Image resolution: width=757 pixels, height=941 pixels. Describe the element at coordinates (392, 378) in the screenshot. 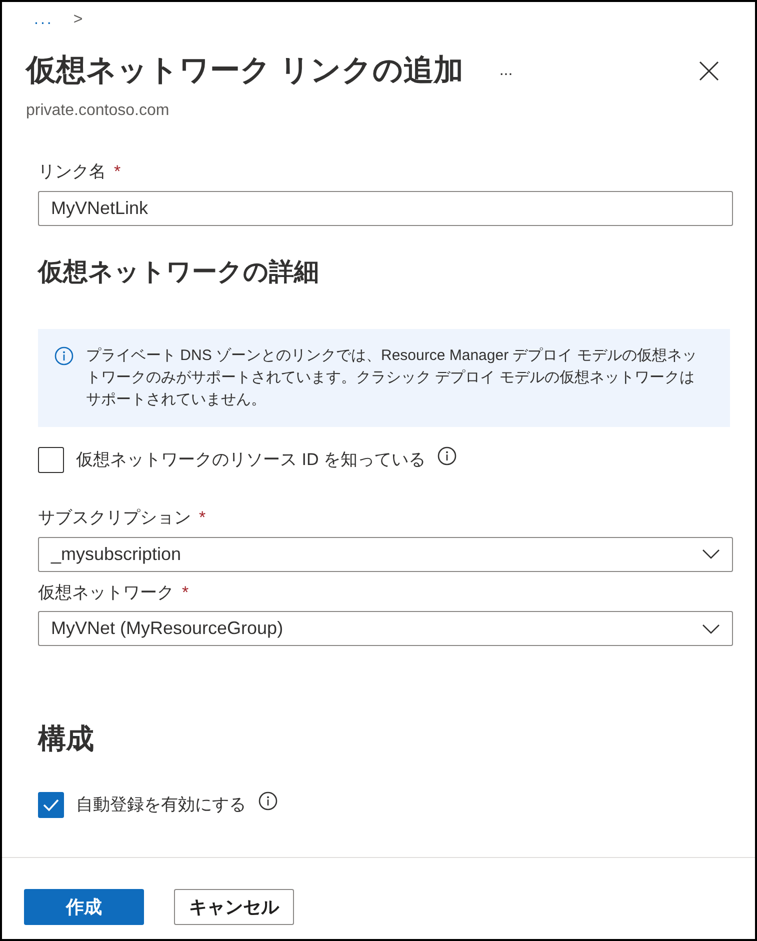

I see `info-message: プライベート DNS ゾーンとのリンクでは、Resource Manager デプロイ モデルの仮想ネットワークのみがサポートされています。クラシック デプロイ モデルの仮想ネットワークはサポートされていません。` at that location.